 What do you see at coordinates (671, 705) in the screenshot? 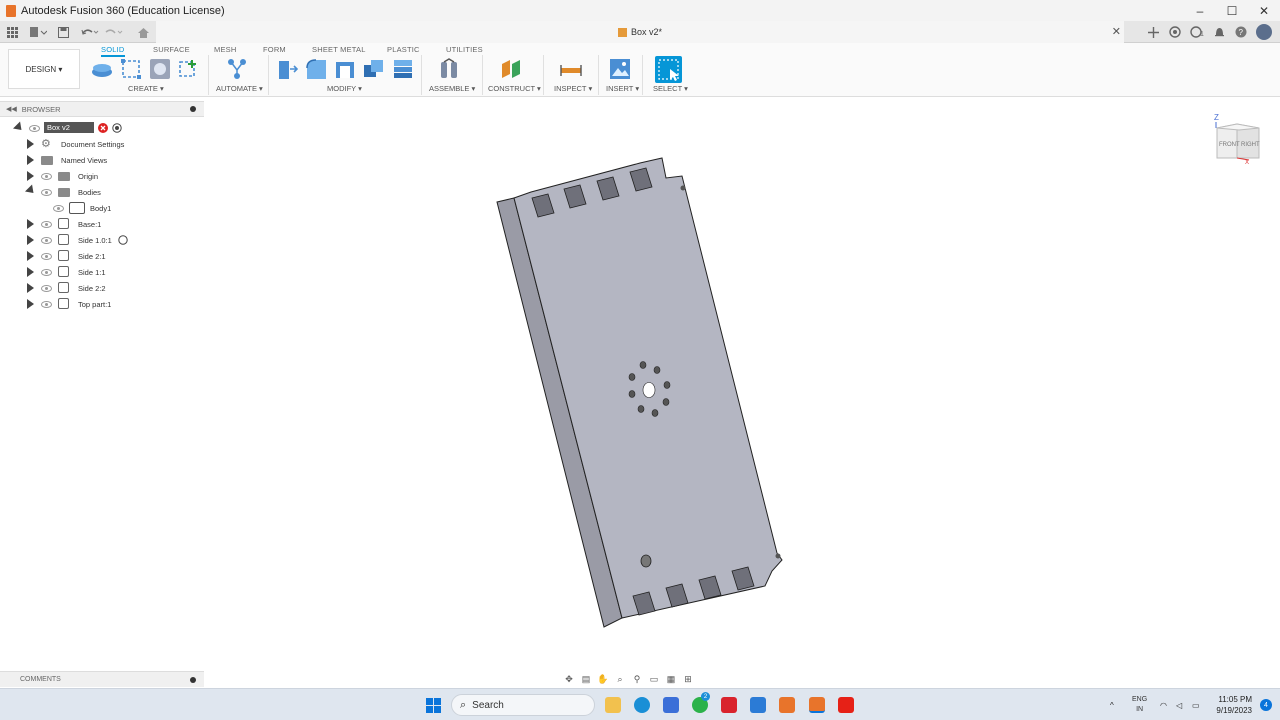
I see `ms-store-icon` at bounding box center [671, 705].